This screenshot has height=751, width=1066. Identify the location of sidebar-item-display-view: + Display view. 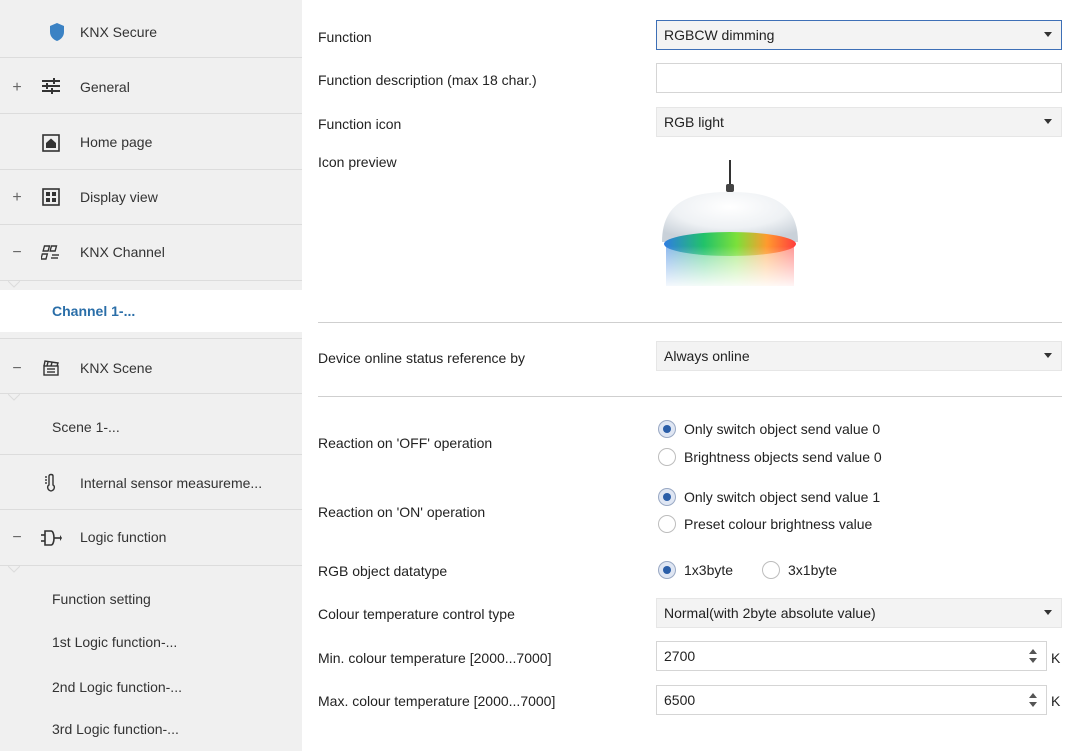
(151, 197).